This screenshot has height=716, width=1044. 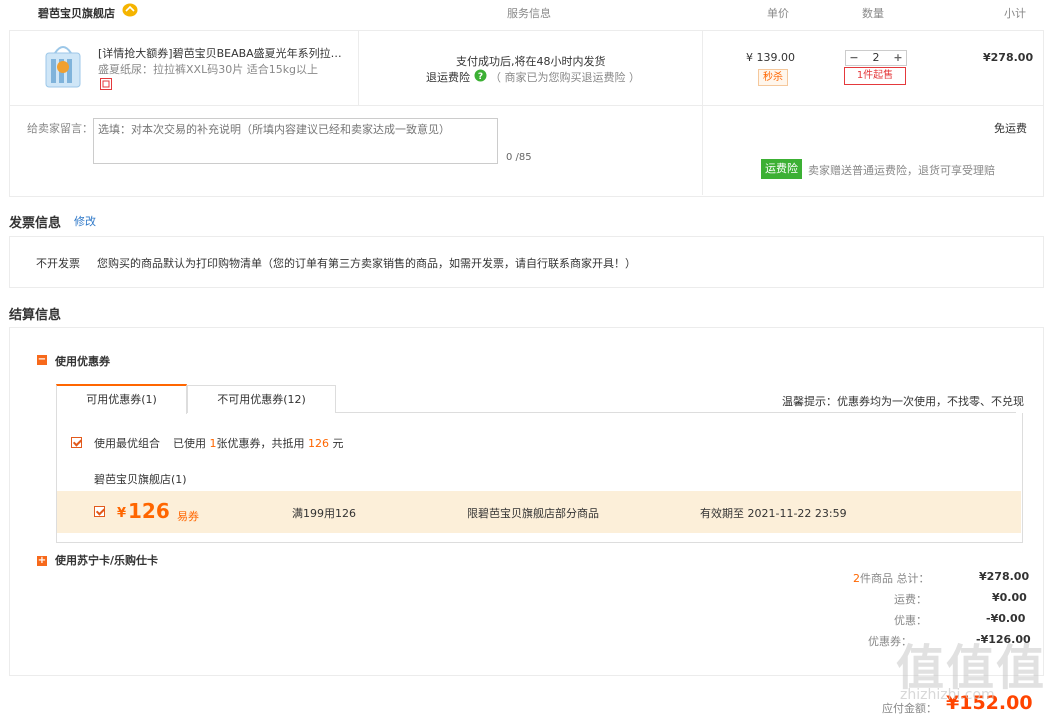 I want to click on header-quantity: 数量, so click(x=873, y=13).